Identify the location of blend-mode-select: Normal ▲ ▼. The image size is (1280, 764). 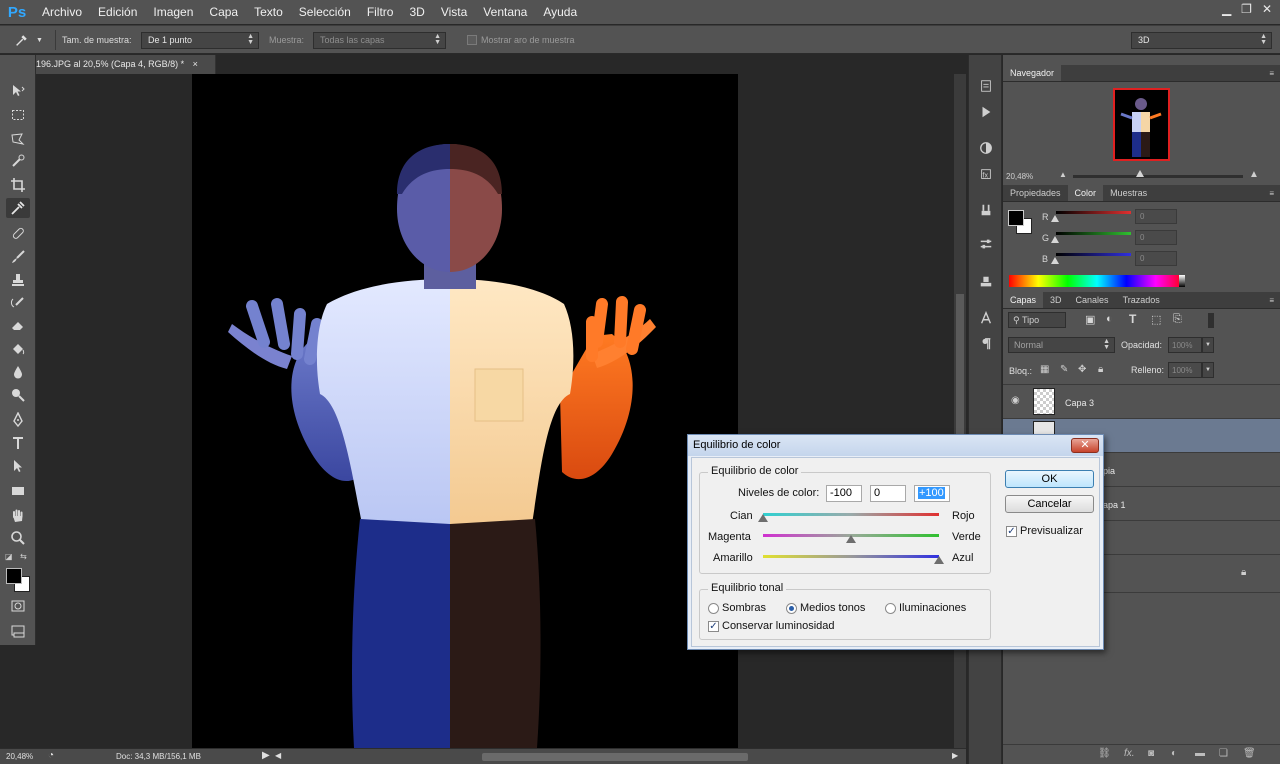
(1061, 345).